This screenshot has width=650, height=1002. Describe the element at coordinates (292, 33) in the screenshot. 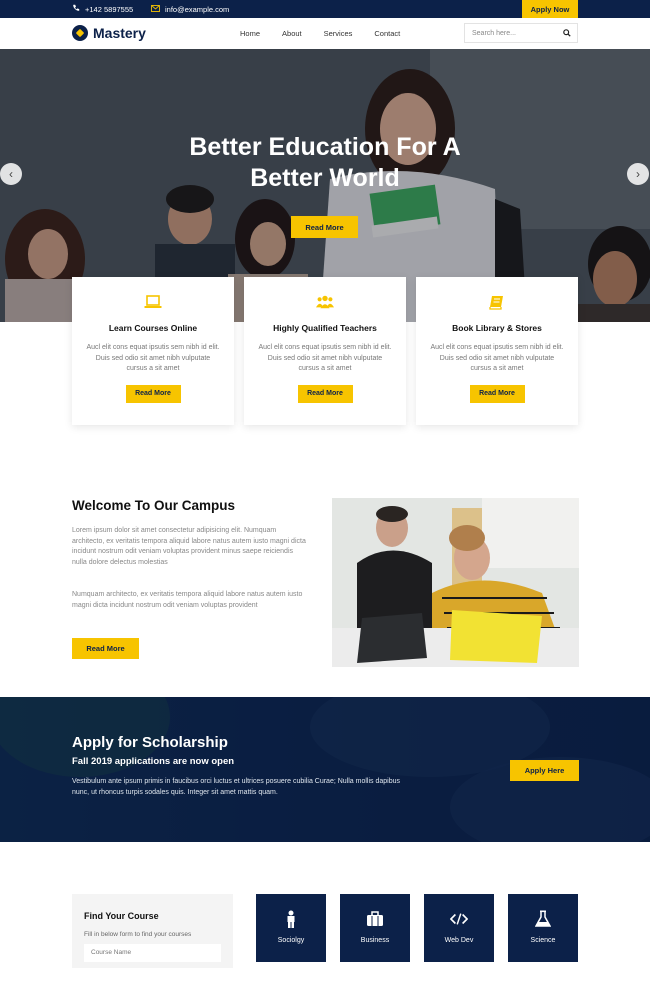

I see `nav-item-about: About` at that location.